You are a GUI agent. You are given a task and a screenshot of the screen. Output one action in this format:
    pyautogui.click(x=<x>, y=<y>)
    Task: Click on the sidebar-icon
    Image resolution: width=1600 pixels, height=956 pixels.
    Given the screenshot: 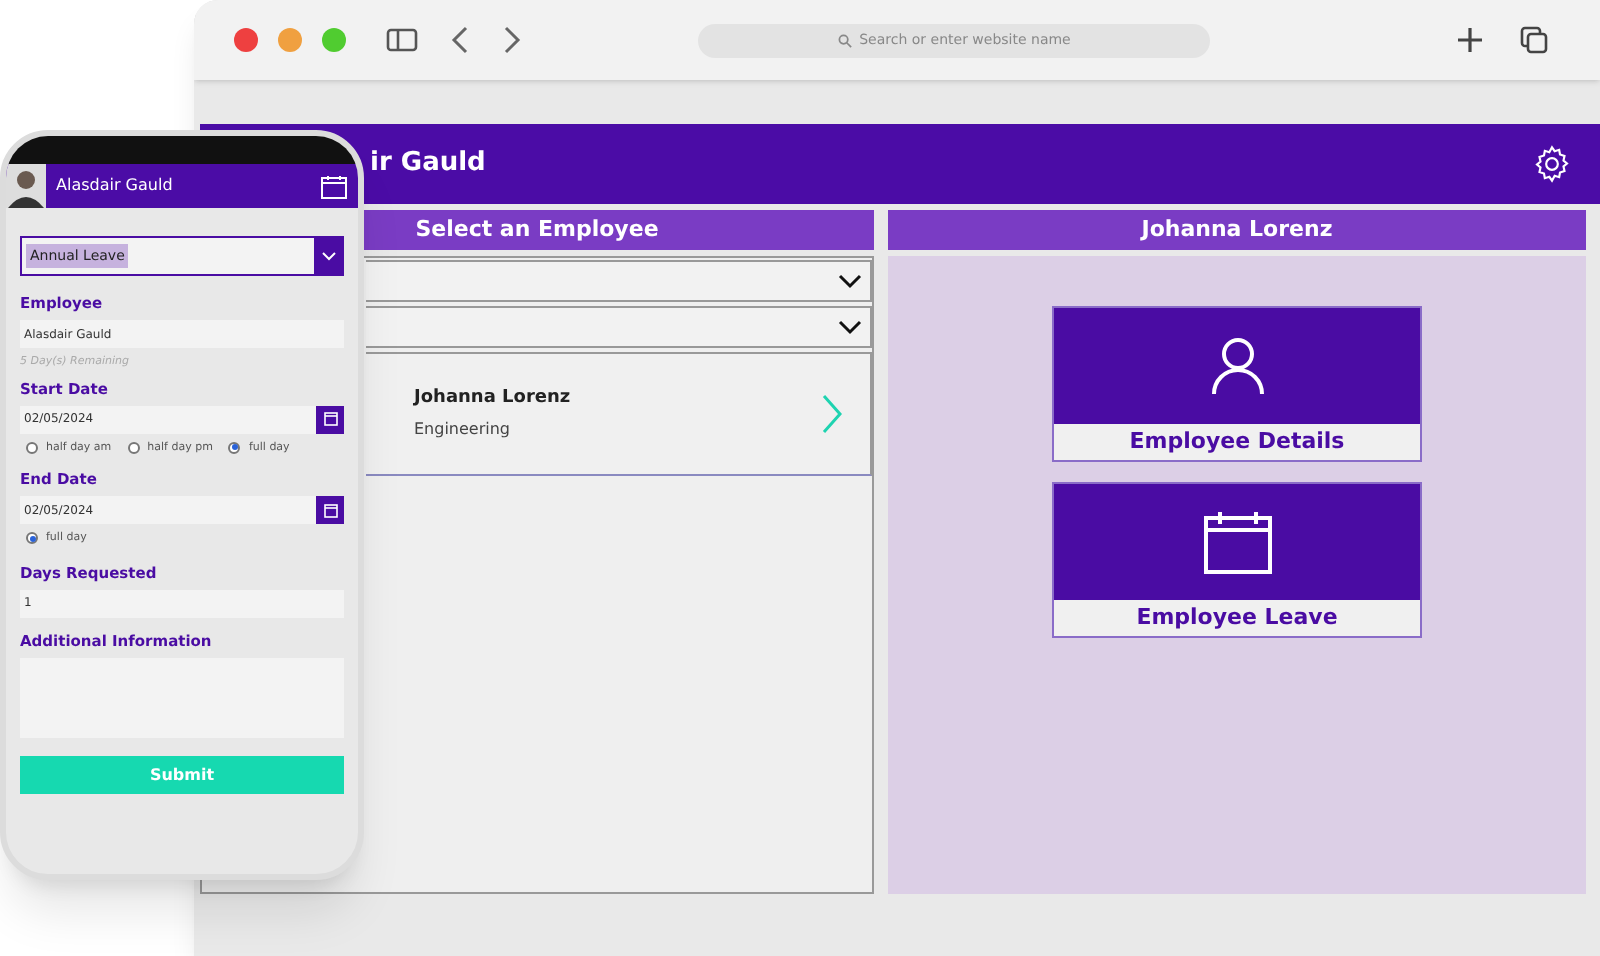 What is the action you would take?
    pyautogui.click(x=402, y=40)
    